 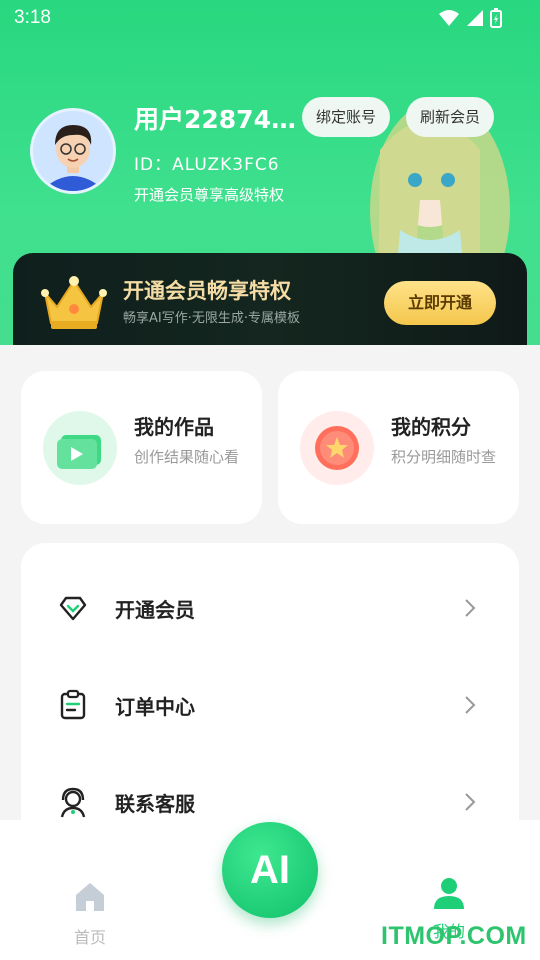 What do you see at coordinates (475, 18) in the screenshot?
I see `signal-icon` at bounding box center [475, 18].